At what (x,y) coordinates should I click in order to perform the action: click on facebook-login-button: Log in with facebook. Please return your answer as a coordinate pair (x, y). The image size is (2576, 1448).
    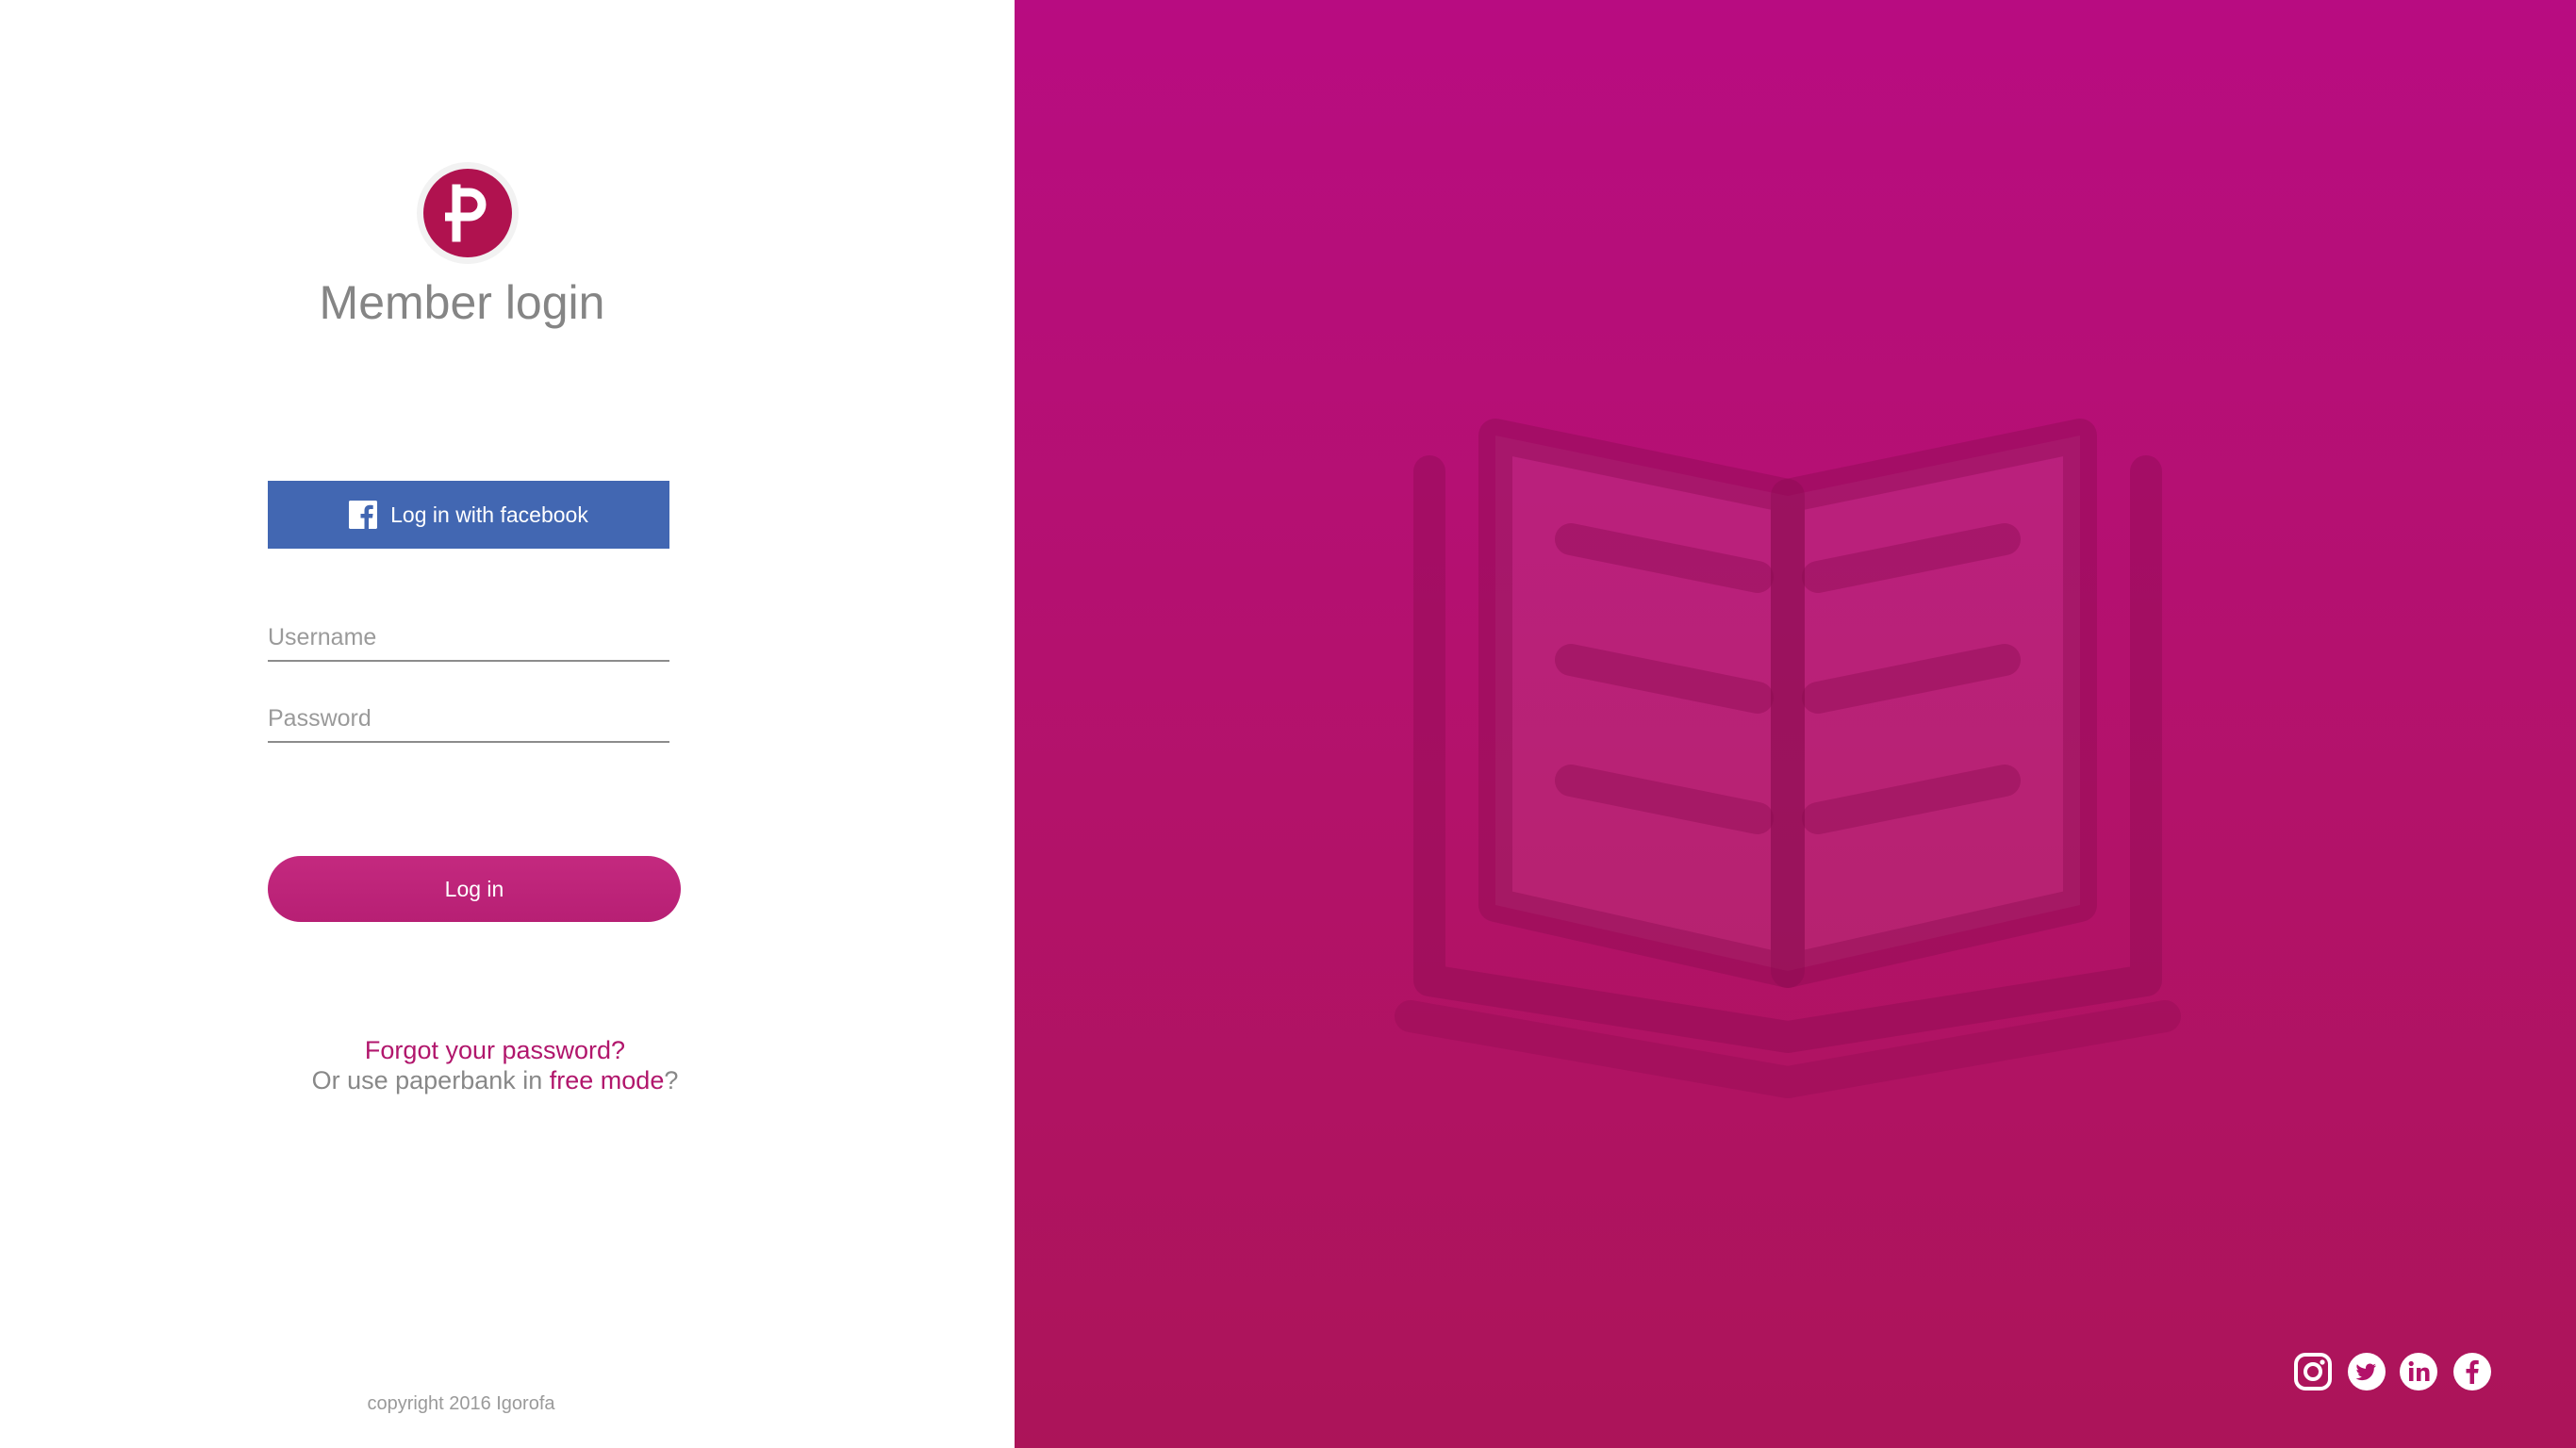
    Looking at the image, I should click on (468, 515).